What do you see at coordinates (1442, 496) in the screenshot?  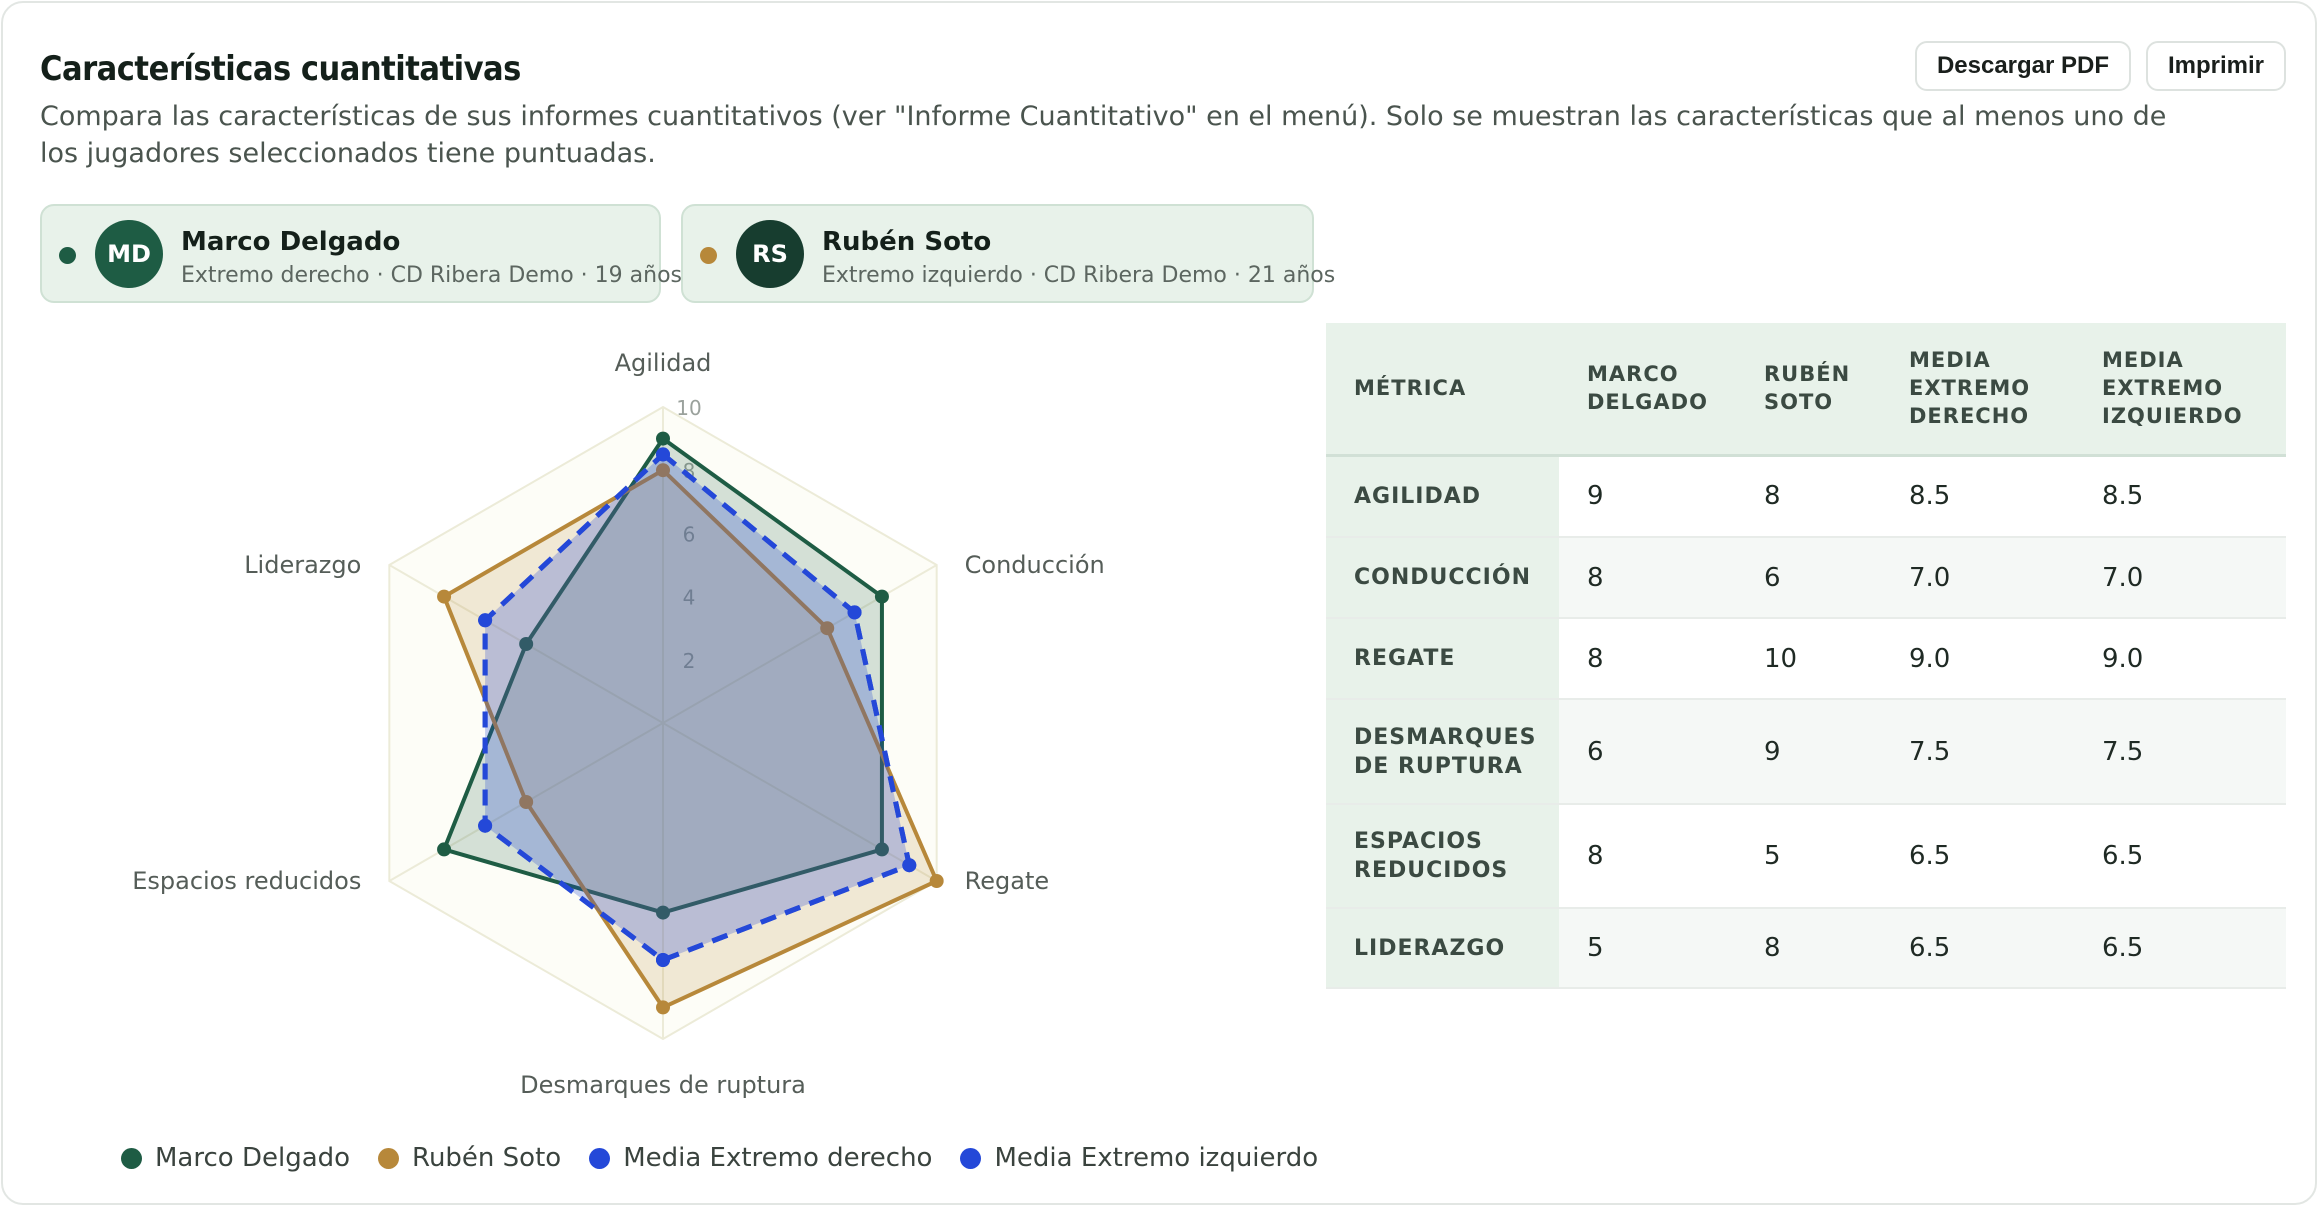 I see `metric-cell: AGILIDAD` at bounding box center [1442, 496].